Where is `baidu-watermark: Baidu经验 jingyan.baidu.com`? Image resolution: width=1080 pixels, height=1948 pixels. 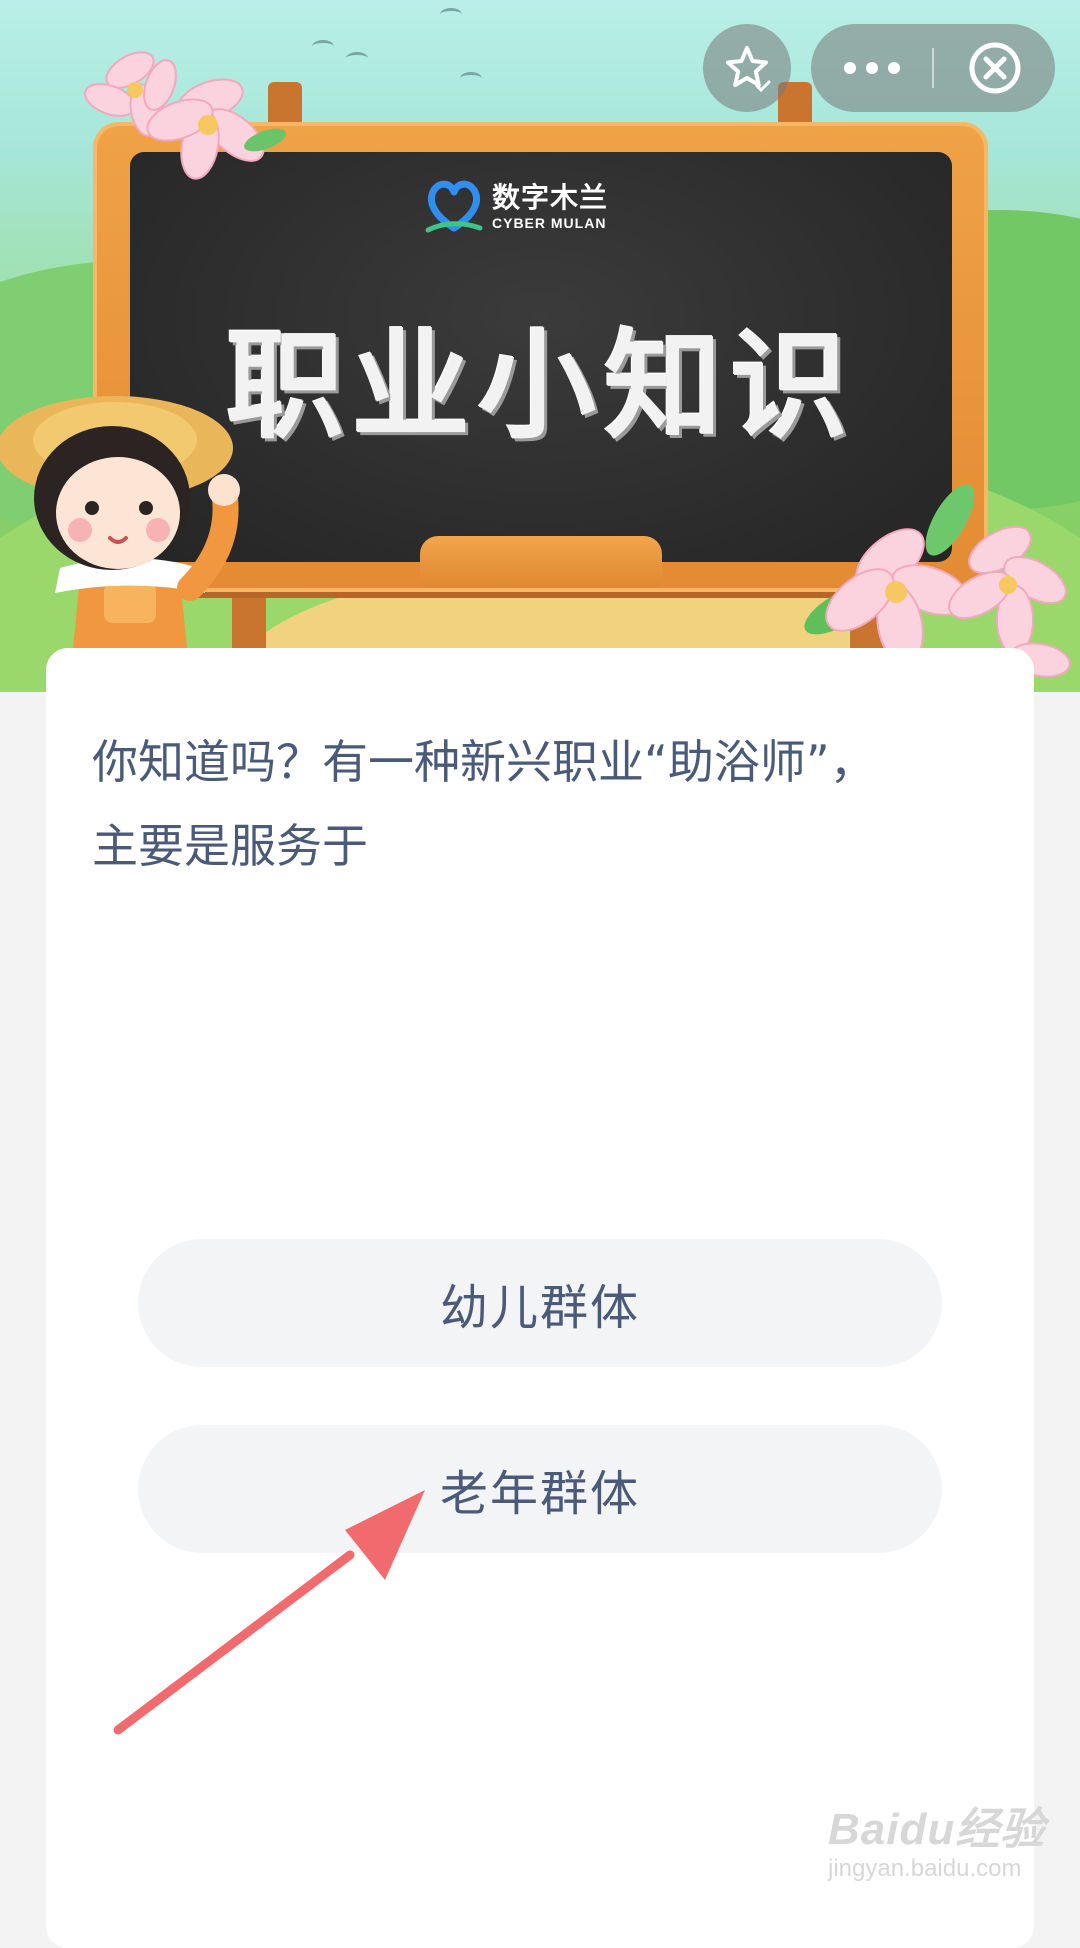
baidu-watermark: Baidu经验 jingyan.baidu.com is located at coordinates (937, 1844).